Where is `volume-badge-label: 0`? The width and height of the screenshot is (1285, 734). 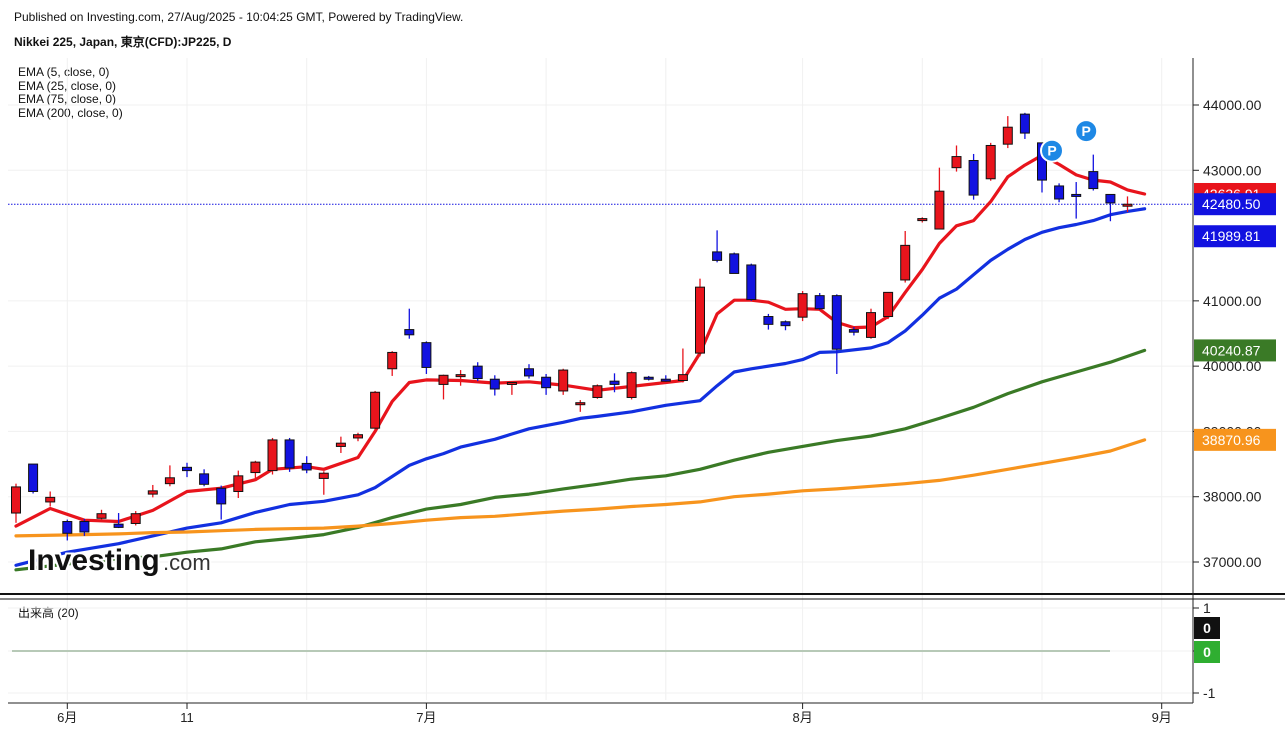
volume-badge-label: 0 is located at coordinates (1207, 652).